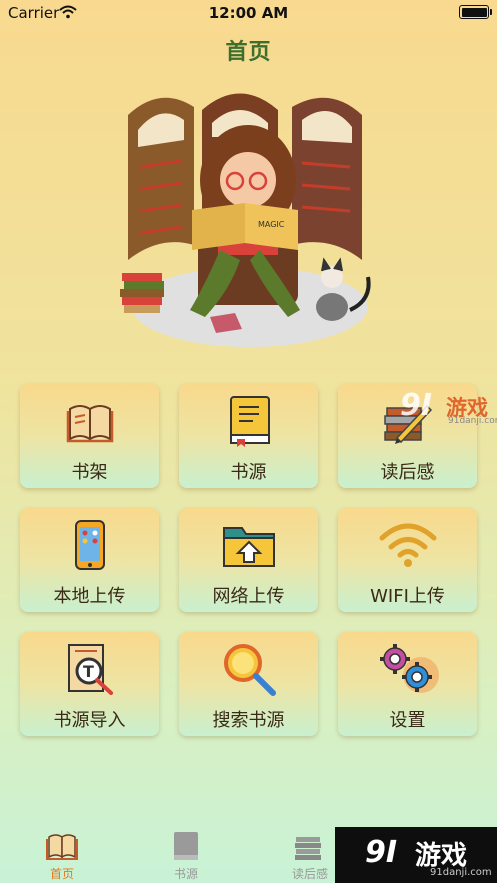 The height and width of the screenshot is (883, 497). I want to click on menu-tile-label: 书源, so click(248, 472).